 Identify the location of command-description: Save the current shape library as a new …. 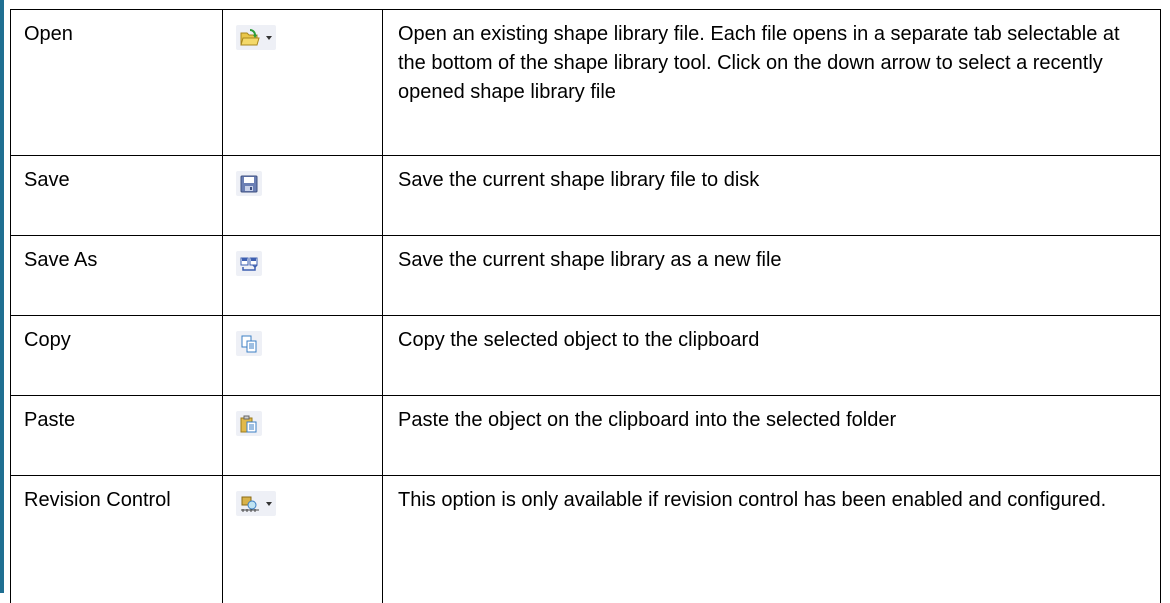
(771, 275).